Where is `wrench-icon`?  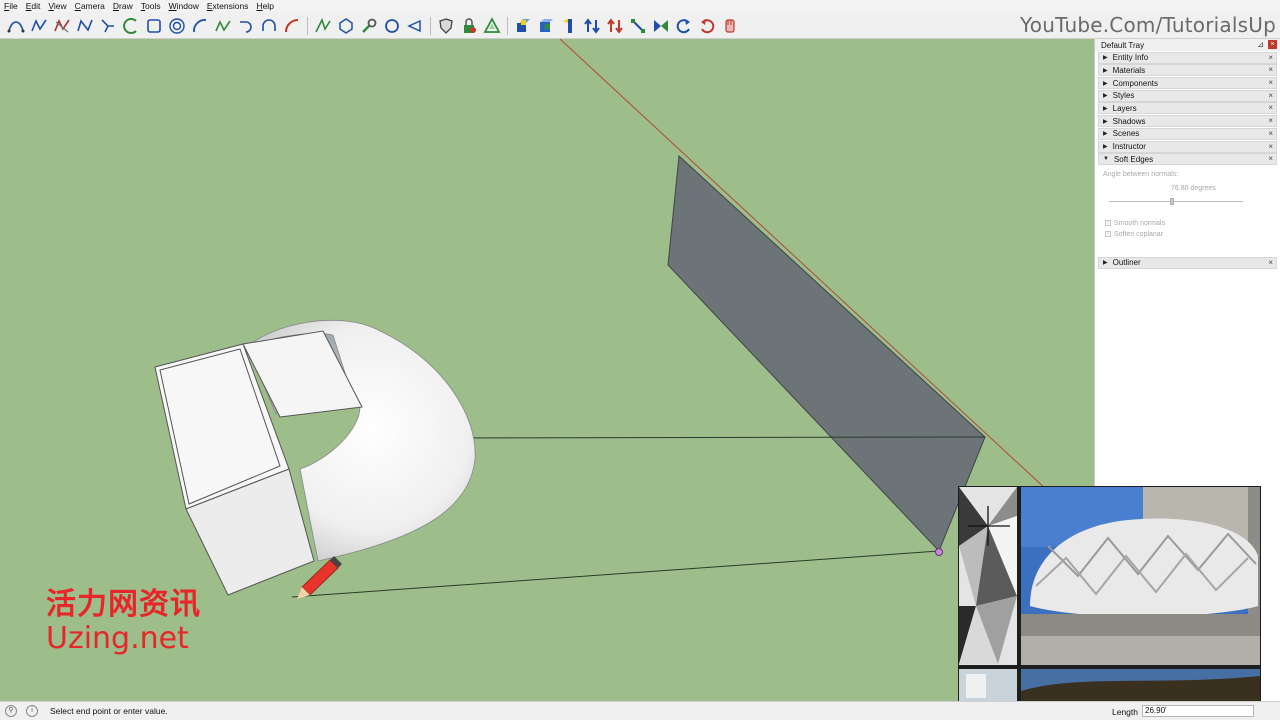 wrench-icon is located at coordinates (369, 26).